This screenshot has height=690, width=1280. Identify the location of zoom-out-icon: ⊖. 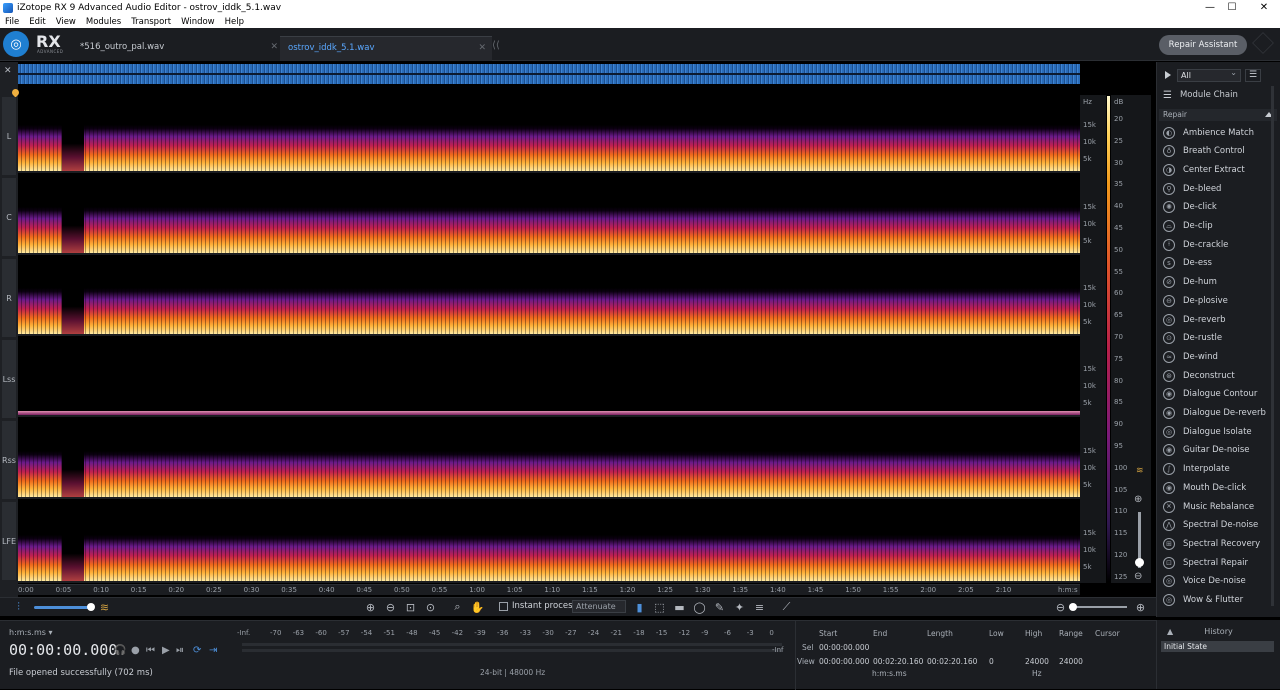
(390, 607).